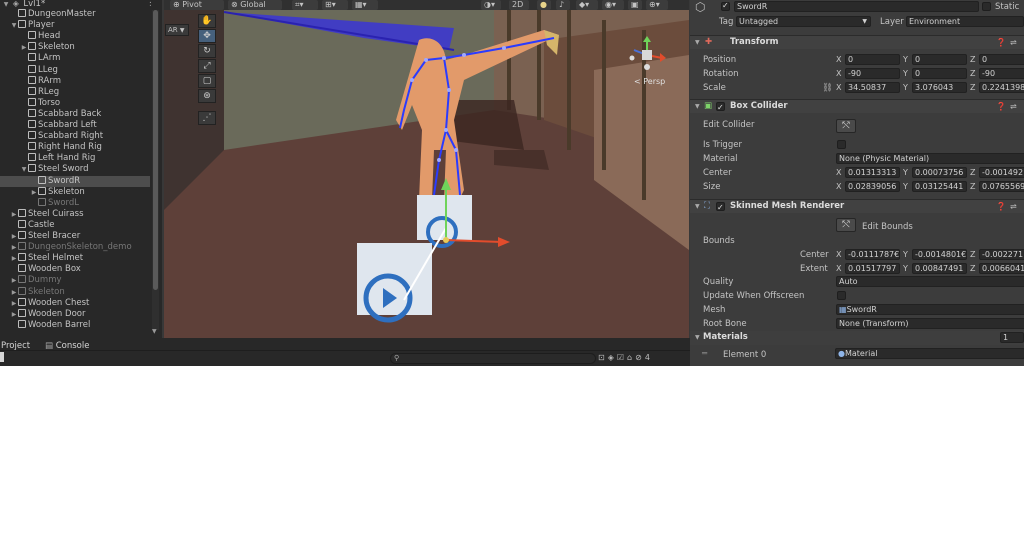 The image size is (1024, 552). Describe the element at coordinates (872, 87) in the screenshot. I see `scale-x-field: 34.50837` at that location.